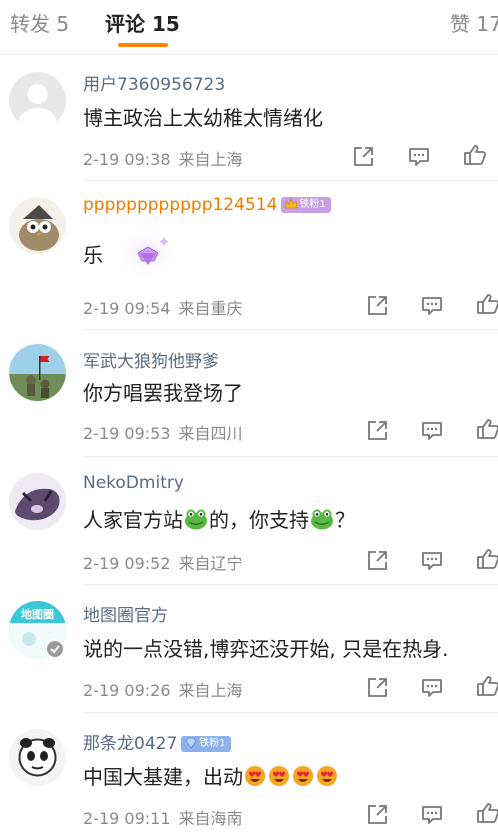 Image resolution: width=498 pixels, height=832 pixels. I want to click on verified-icon, so click(55, 649).